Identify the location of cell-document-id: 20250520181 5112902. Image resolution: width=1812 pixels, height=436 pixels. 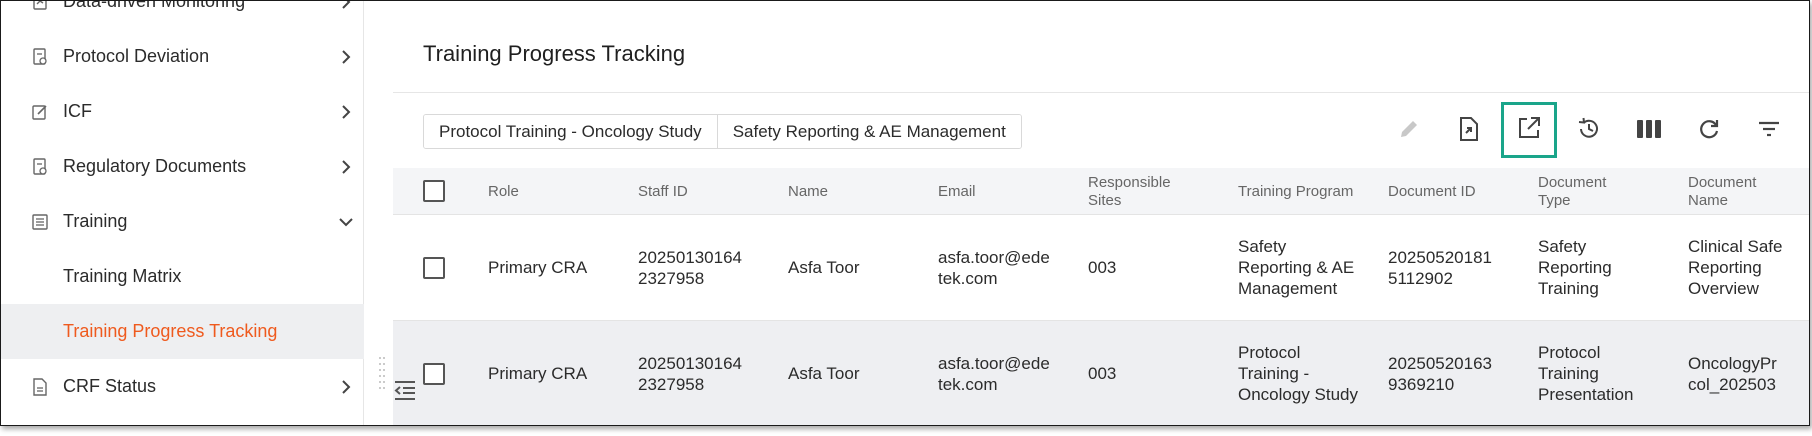
(1440, 267).